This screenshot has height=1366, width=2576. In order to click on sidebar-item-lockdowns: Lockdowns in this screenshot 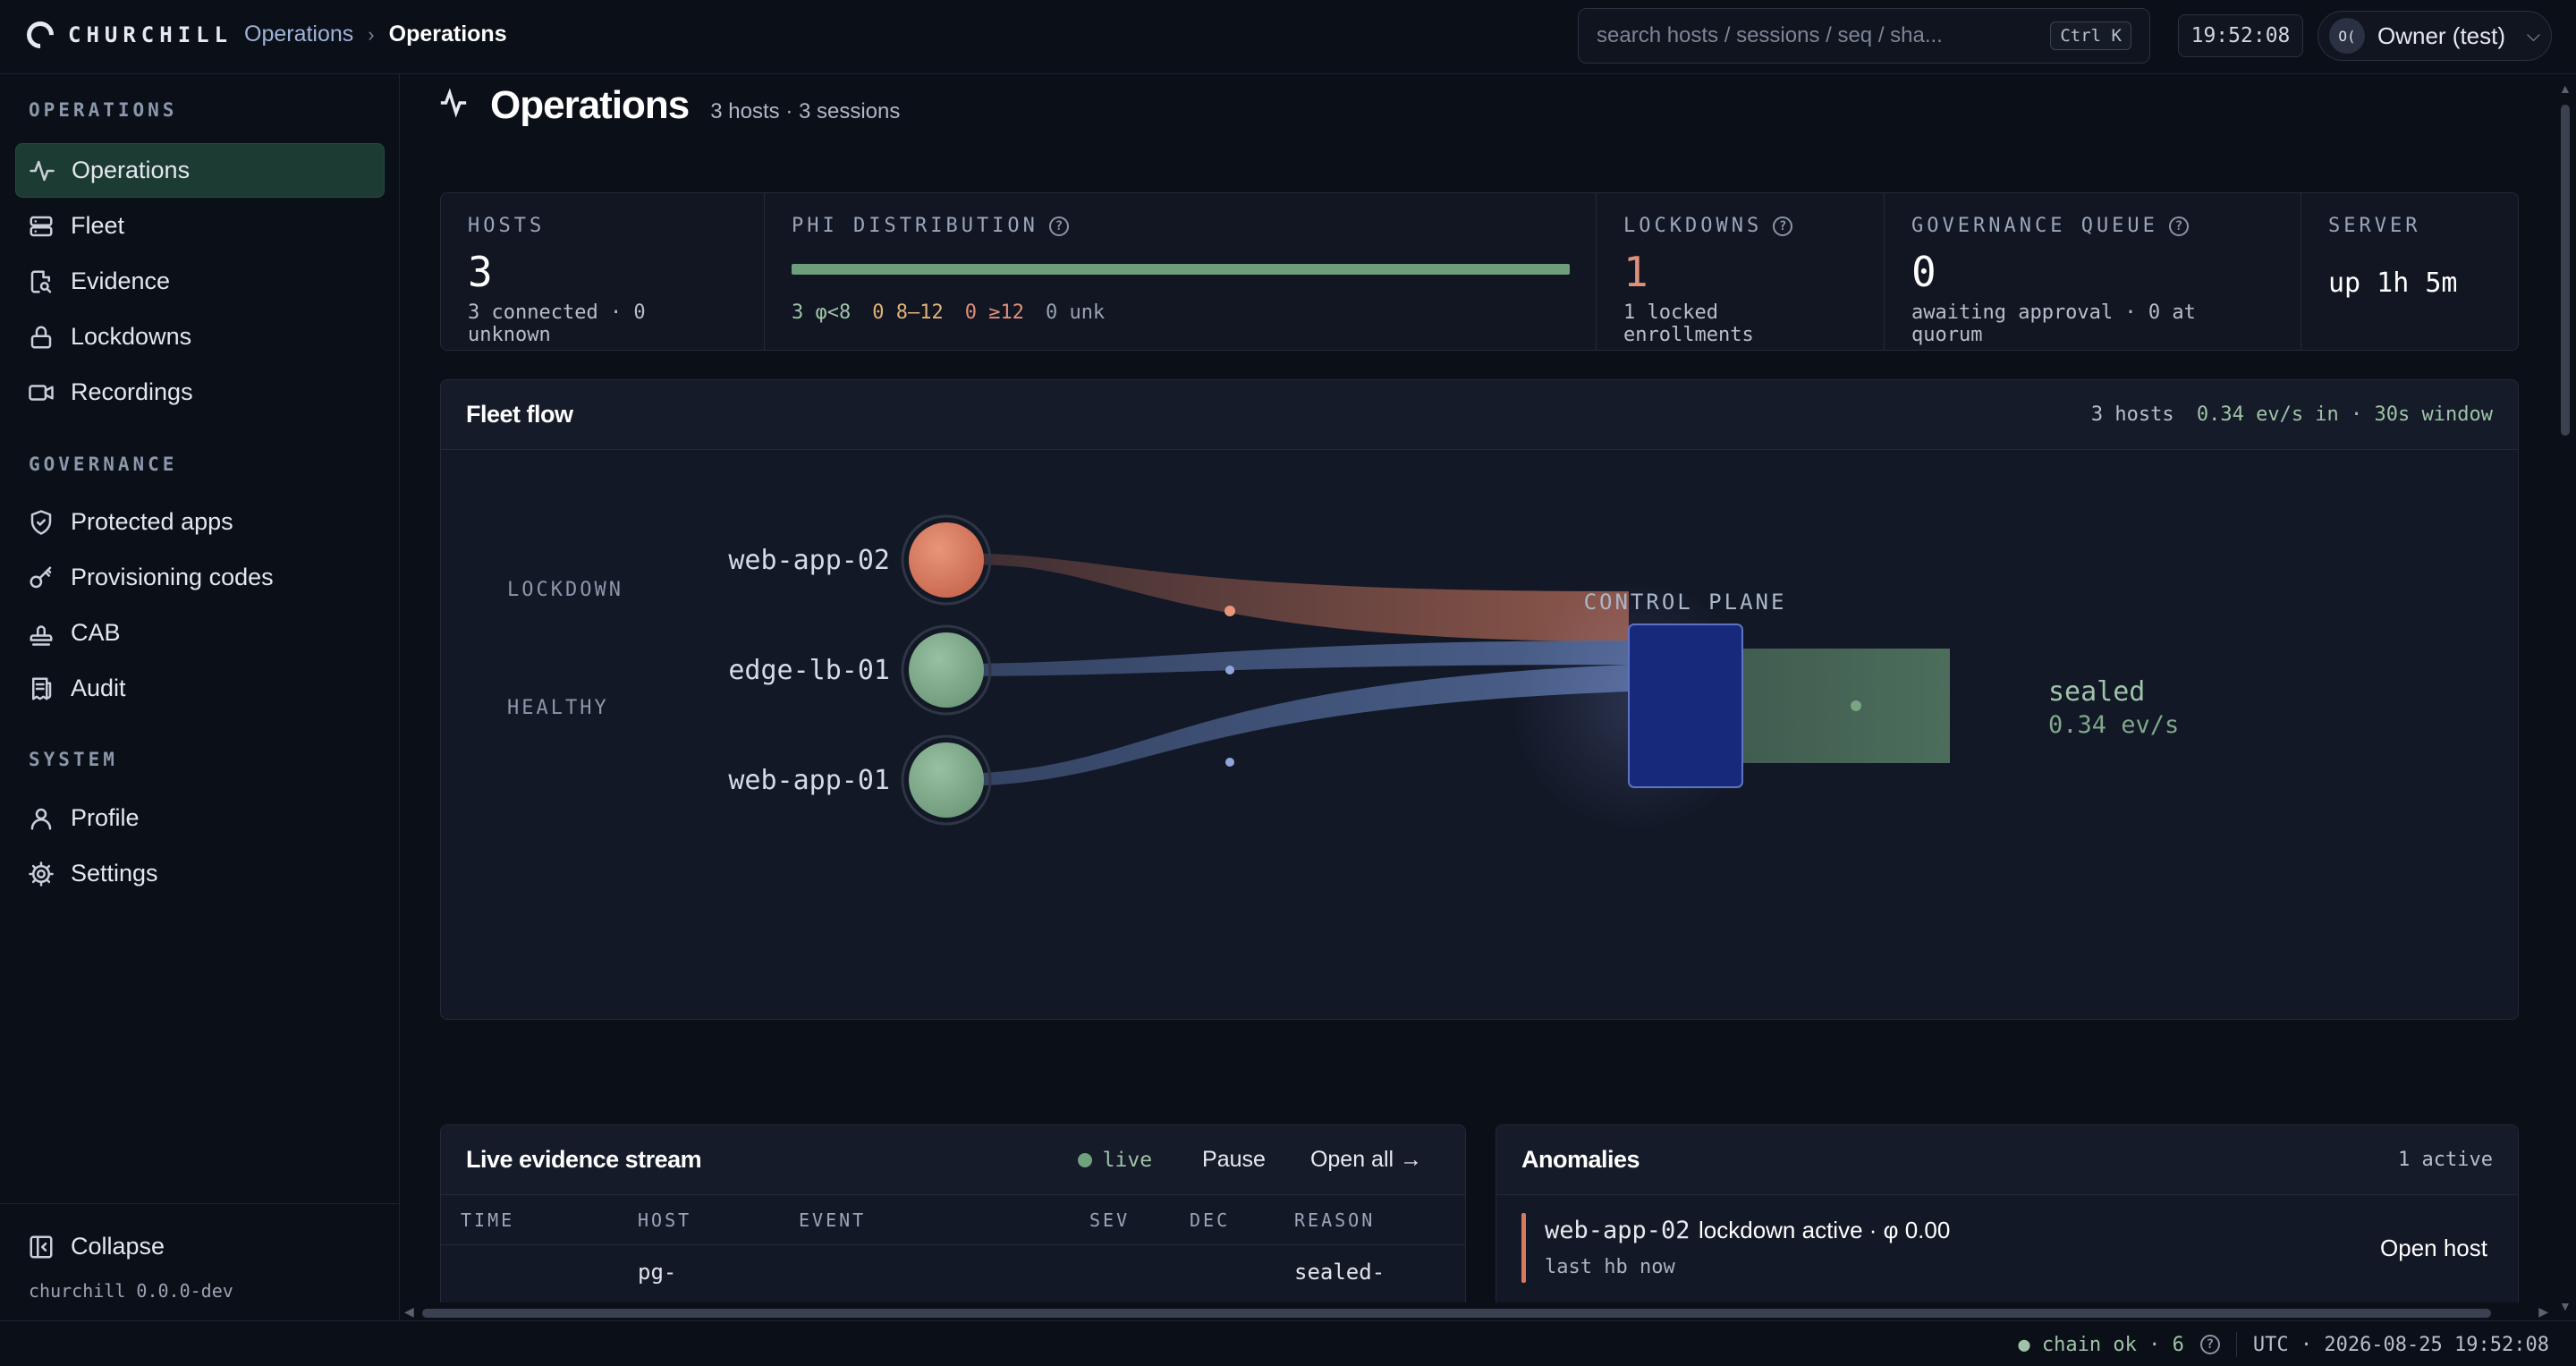, I will do `click(200, 337)`.